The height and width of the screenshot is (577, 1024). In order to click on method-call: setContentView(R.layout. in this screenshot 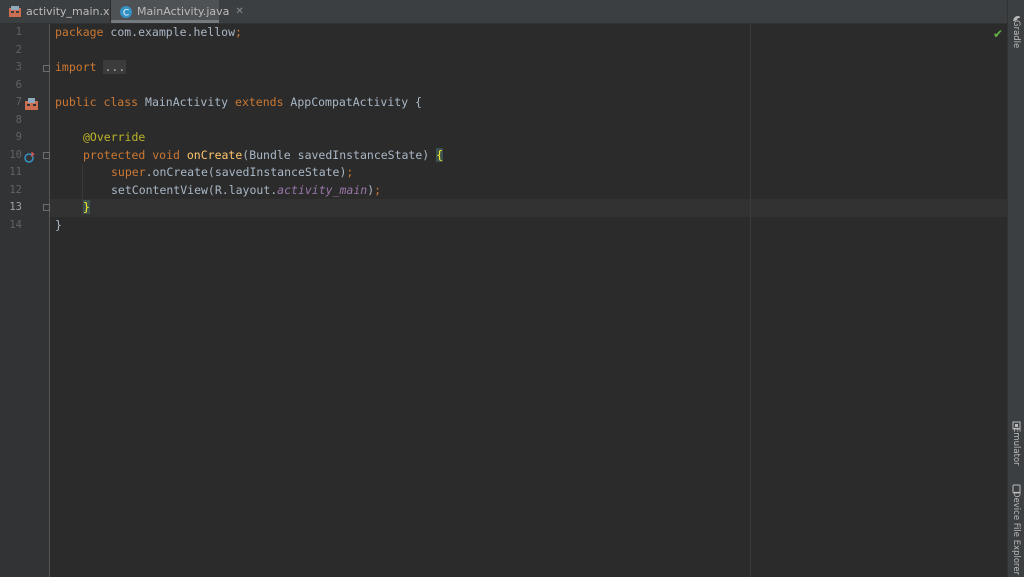, I will do `click(194, 189)`.